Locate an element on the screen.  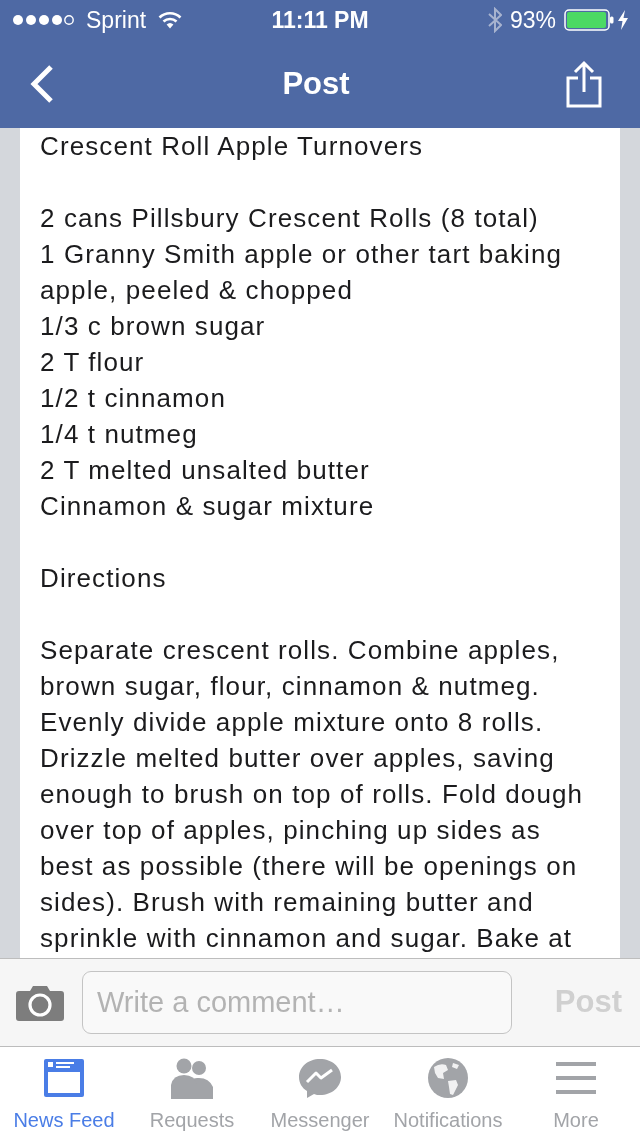
battery-percent: 93% is located at coordinates (532, 20).